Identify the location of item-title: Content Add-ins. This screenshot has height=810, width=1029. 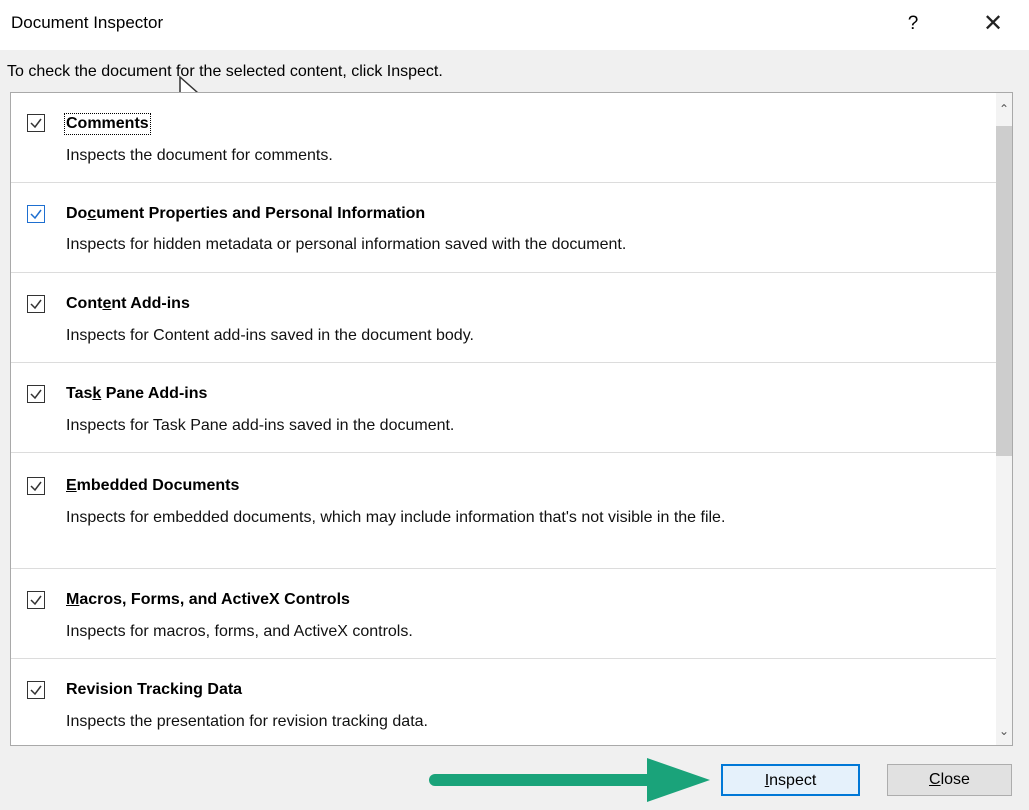
(128, 303).